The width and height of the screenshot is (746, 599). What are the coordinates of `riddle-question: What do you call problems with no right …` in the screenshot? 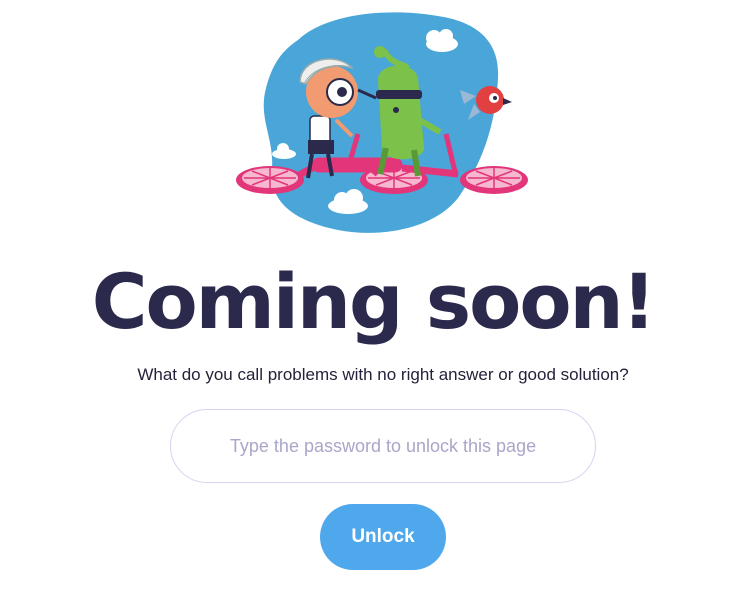 It's located at (383, 374).